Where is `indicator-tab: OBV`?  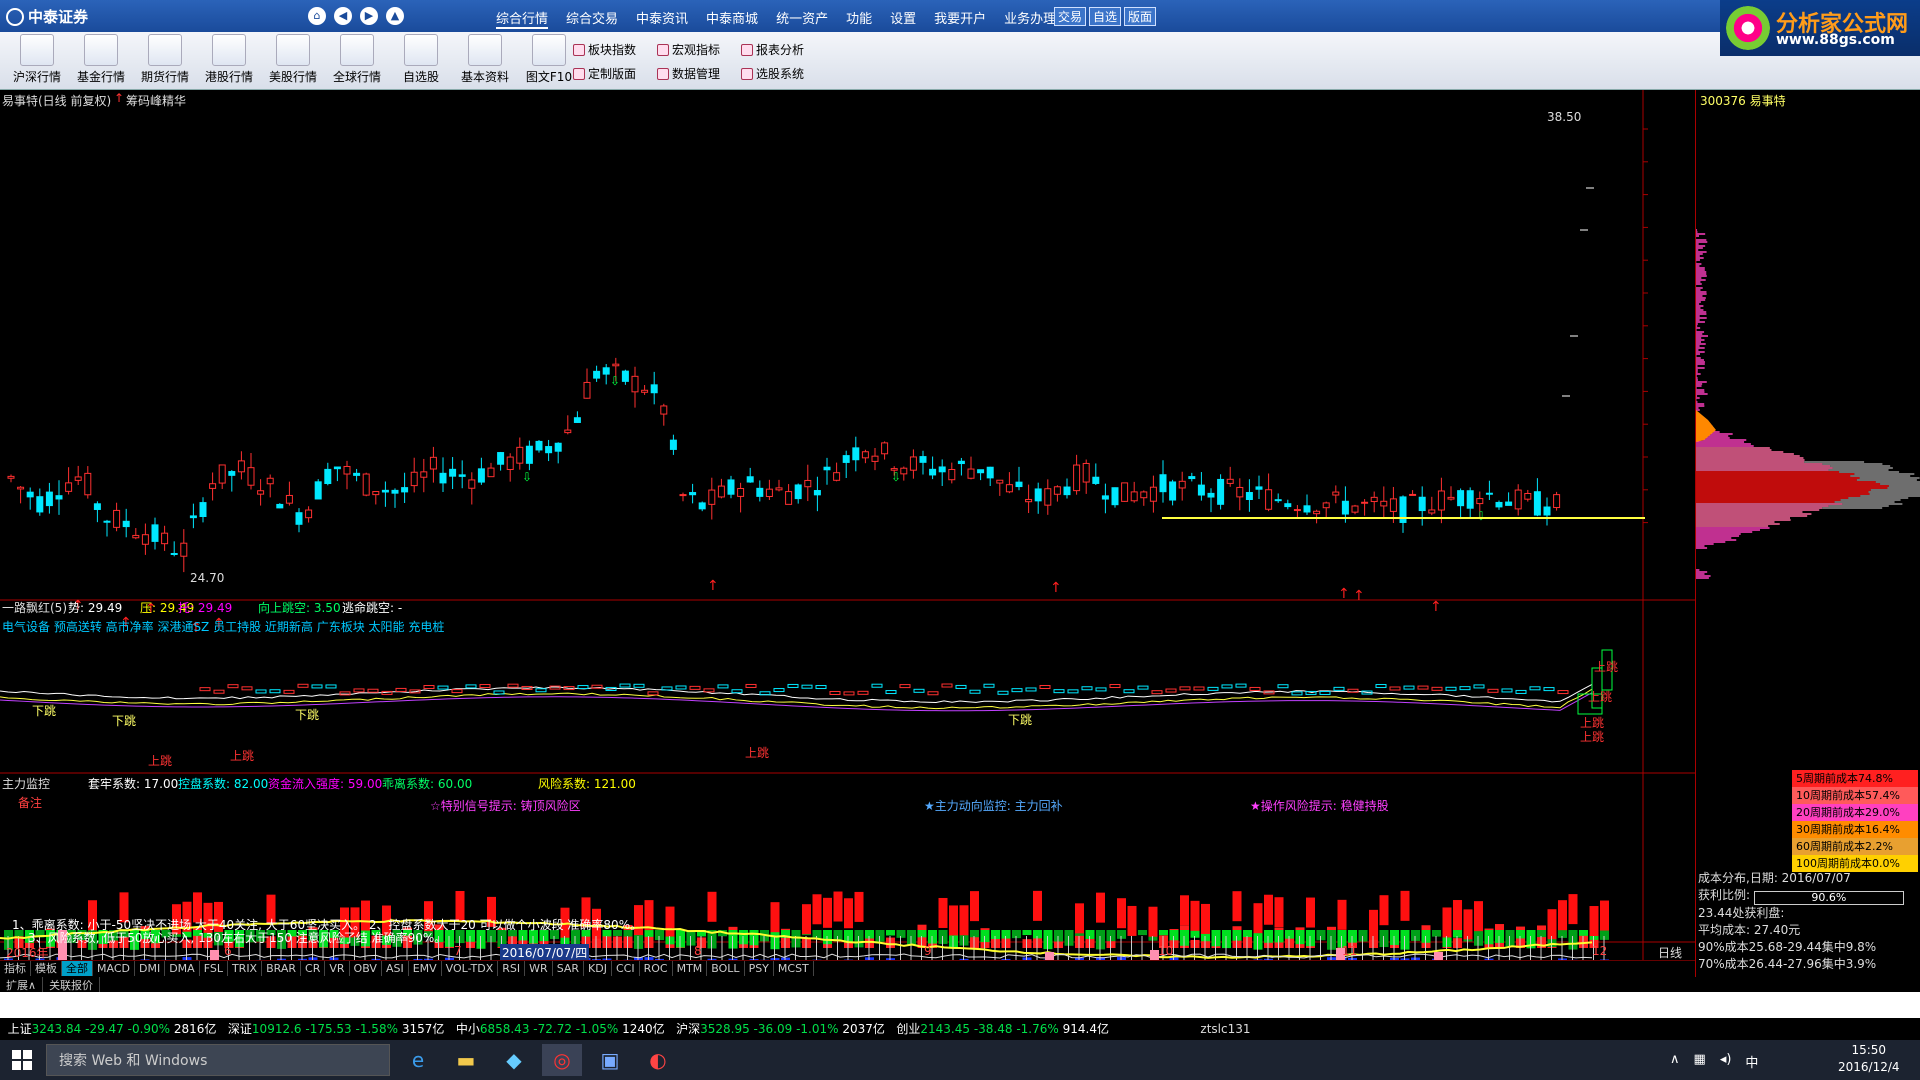
indicator-tab: OBV is located at coordinates (366, 968).